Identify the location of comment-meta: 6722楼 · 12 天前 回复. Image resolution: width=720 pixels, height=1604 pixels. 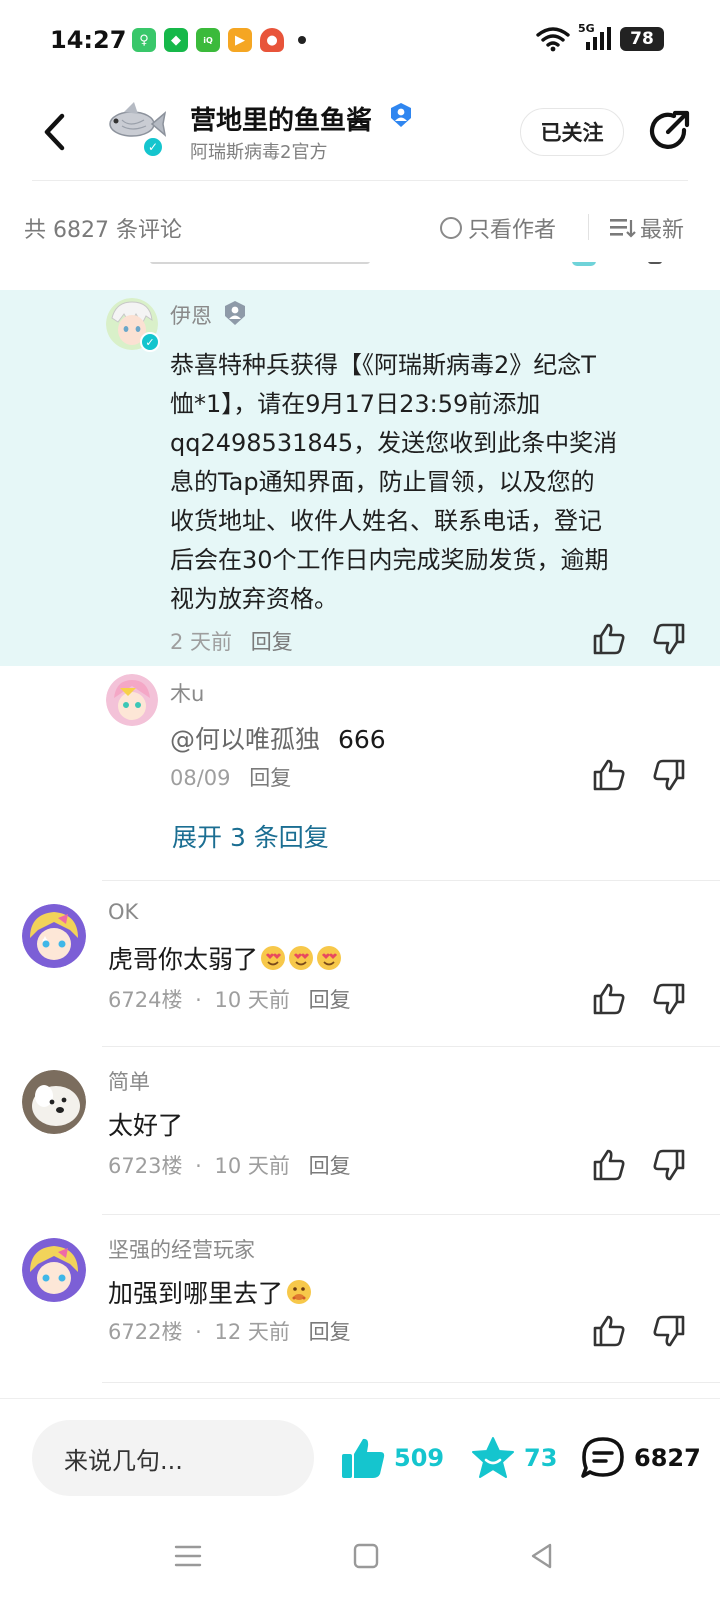
(229, 1332).